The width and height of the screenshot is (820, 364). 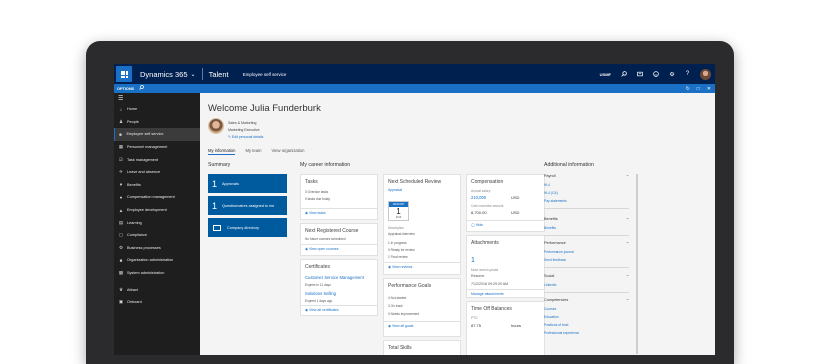 I want to click on sidebar-item-organization-administration: ■ Organization administration, so click(x=157, y=260).